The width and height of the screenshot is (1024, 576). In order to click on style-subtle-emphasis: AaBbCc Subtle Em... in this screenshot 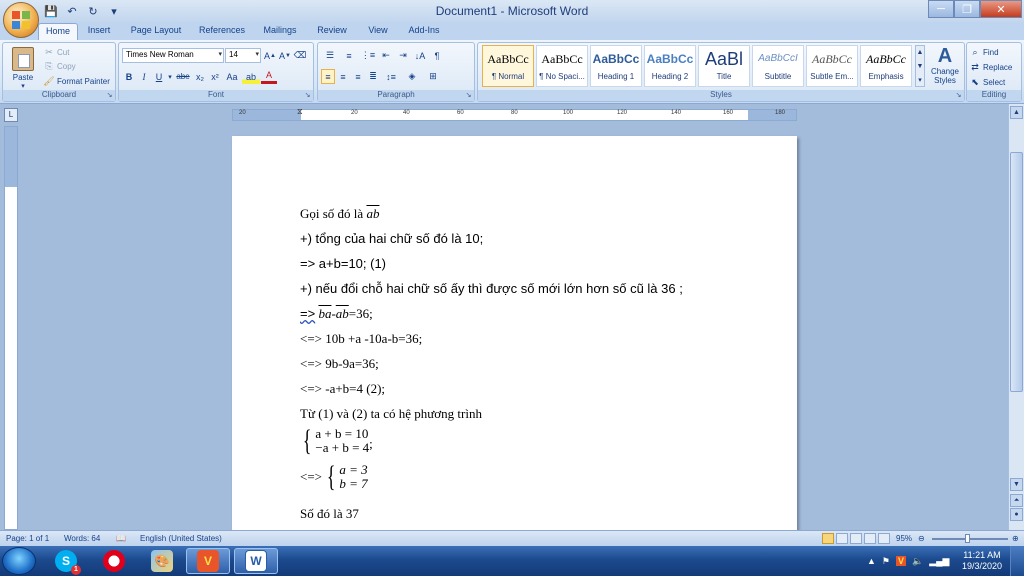, I will do `click(832, 66)`.